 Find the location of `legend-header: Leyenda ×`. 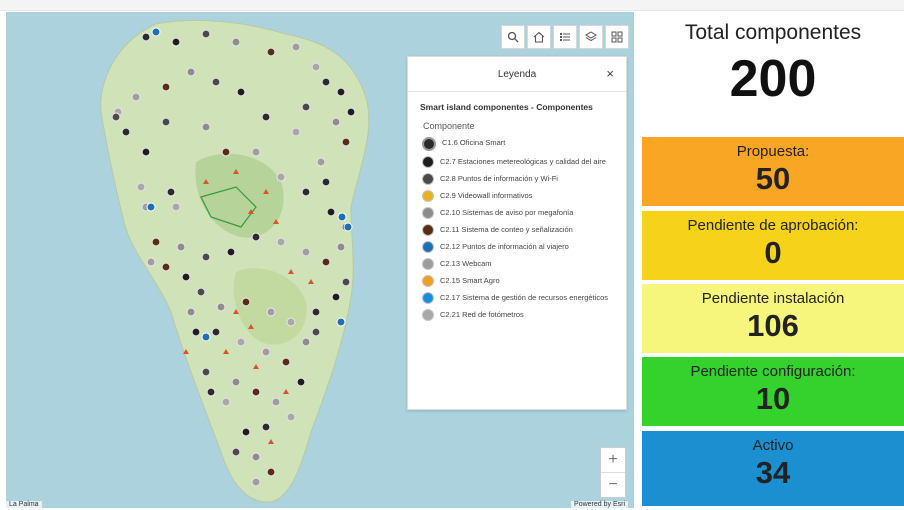

legend-header: Leyenda × is located at coordinates (517, 74).